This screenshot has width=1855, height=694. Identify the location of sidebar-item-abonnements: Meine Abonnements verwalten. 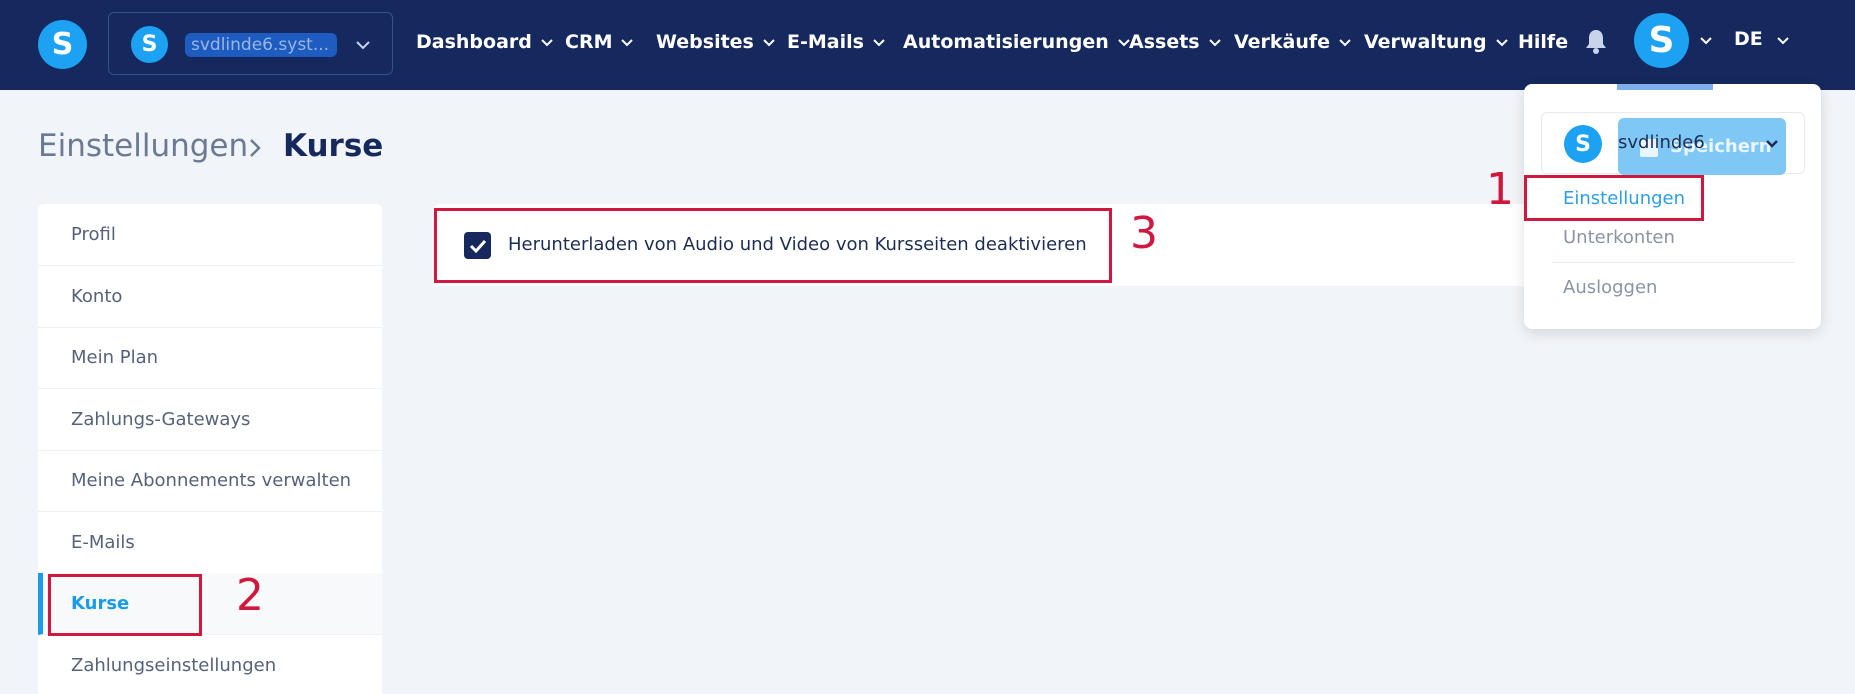
(210, 481).